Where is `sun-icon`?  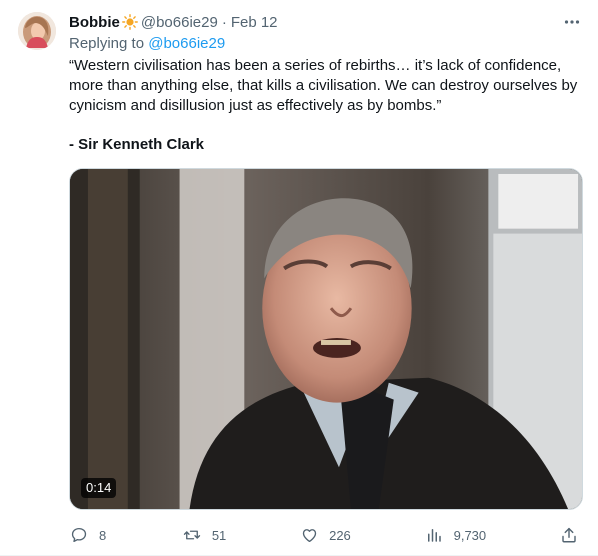
sun-icon is located at coordinates (129, 22).